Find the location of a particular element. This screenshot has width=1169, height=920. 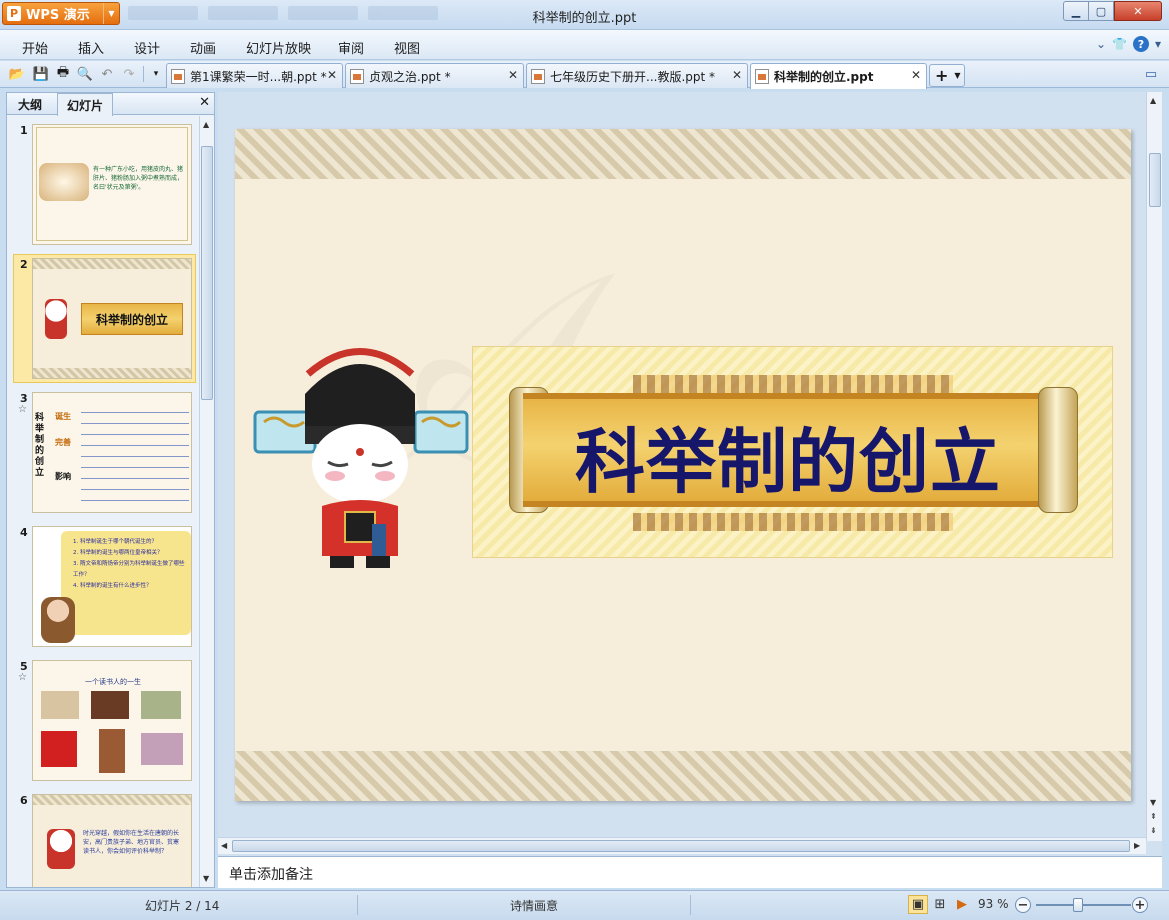

chevron-down-icon: ⌄ is located at coordinates (1101, 44).